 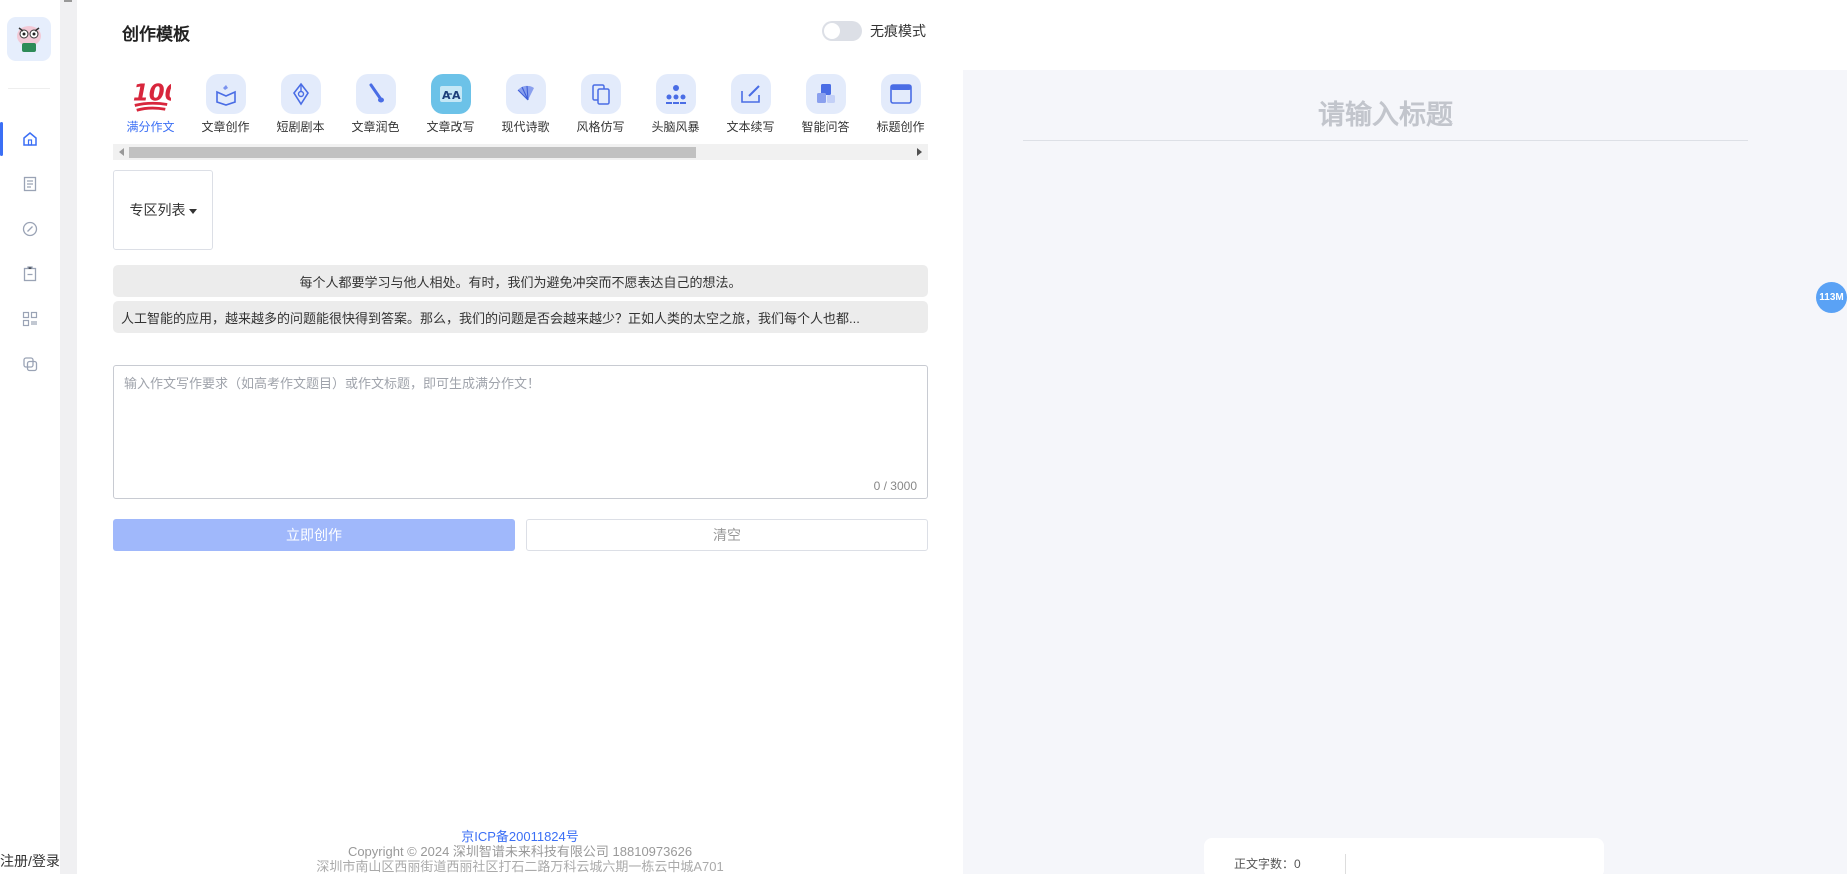 What do you see at coordinates (919, 152) in the screenshot?
I see `scroll-right-arrow-icon` at bounding box center [919, 152].